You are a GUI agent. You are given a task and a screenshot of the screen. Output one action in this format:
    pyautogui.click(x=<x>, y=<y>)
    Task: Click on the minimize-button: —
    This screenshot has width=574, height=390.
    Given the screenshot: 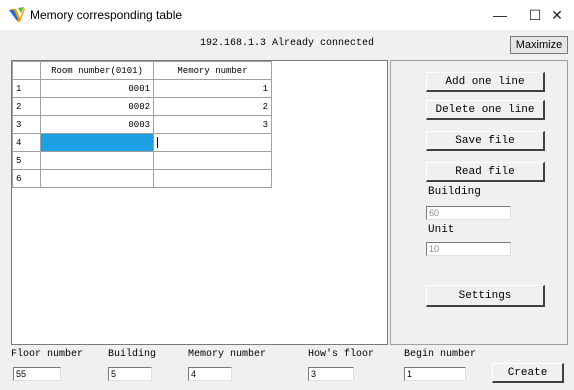 What is the action you would take?
    pyautogui.click(x=500, y=15)
    